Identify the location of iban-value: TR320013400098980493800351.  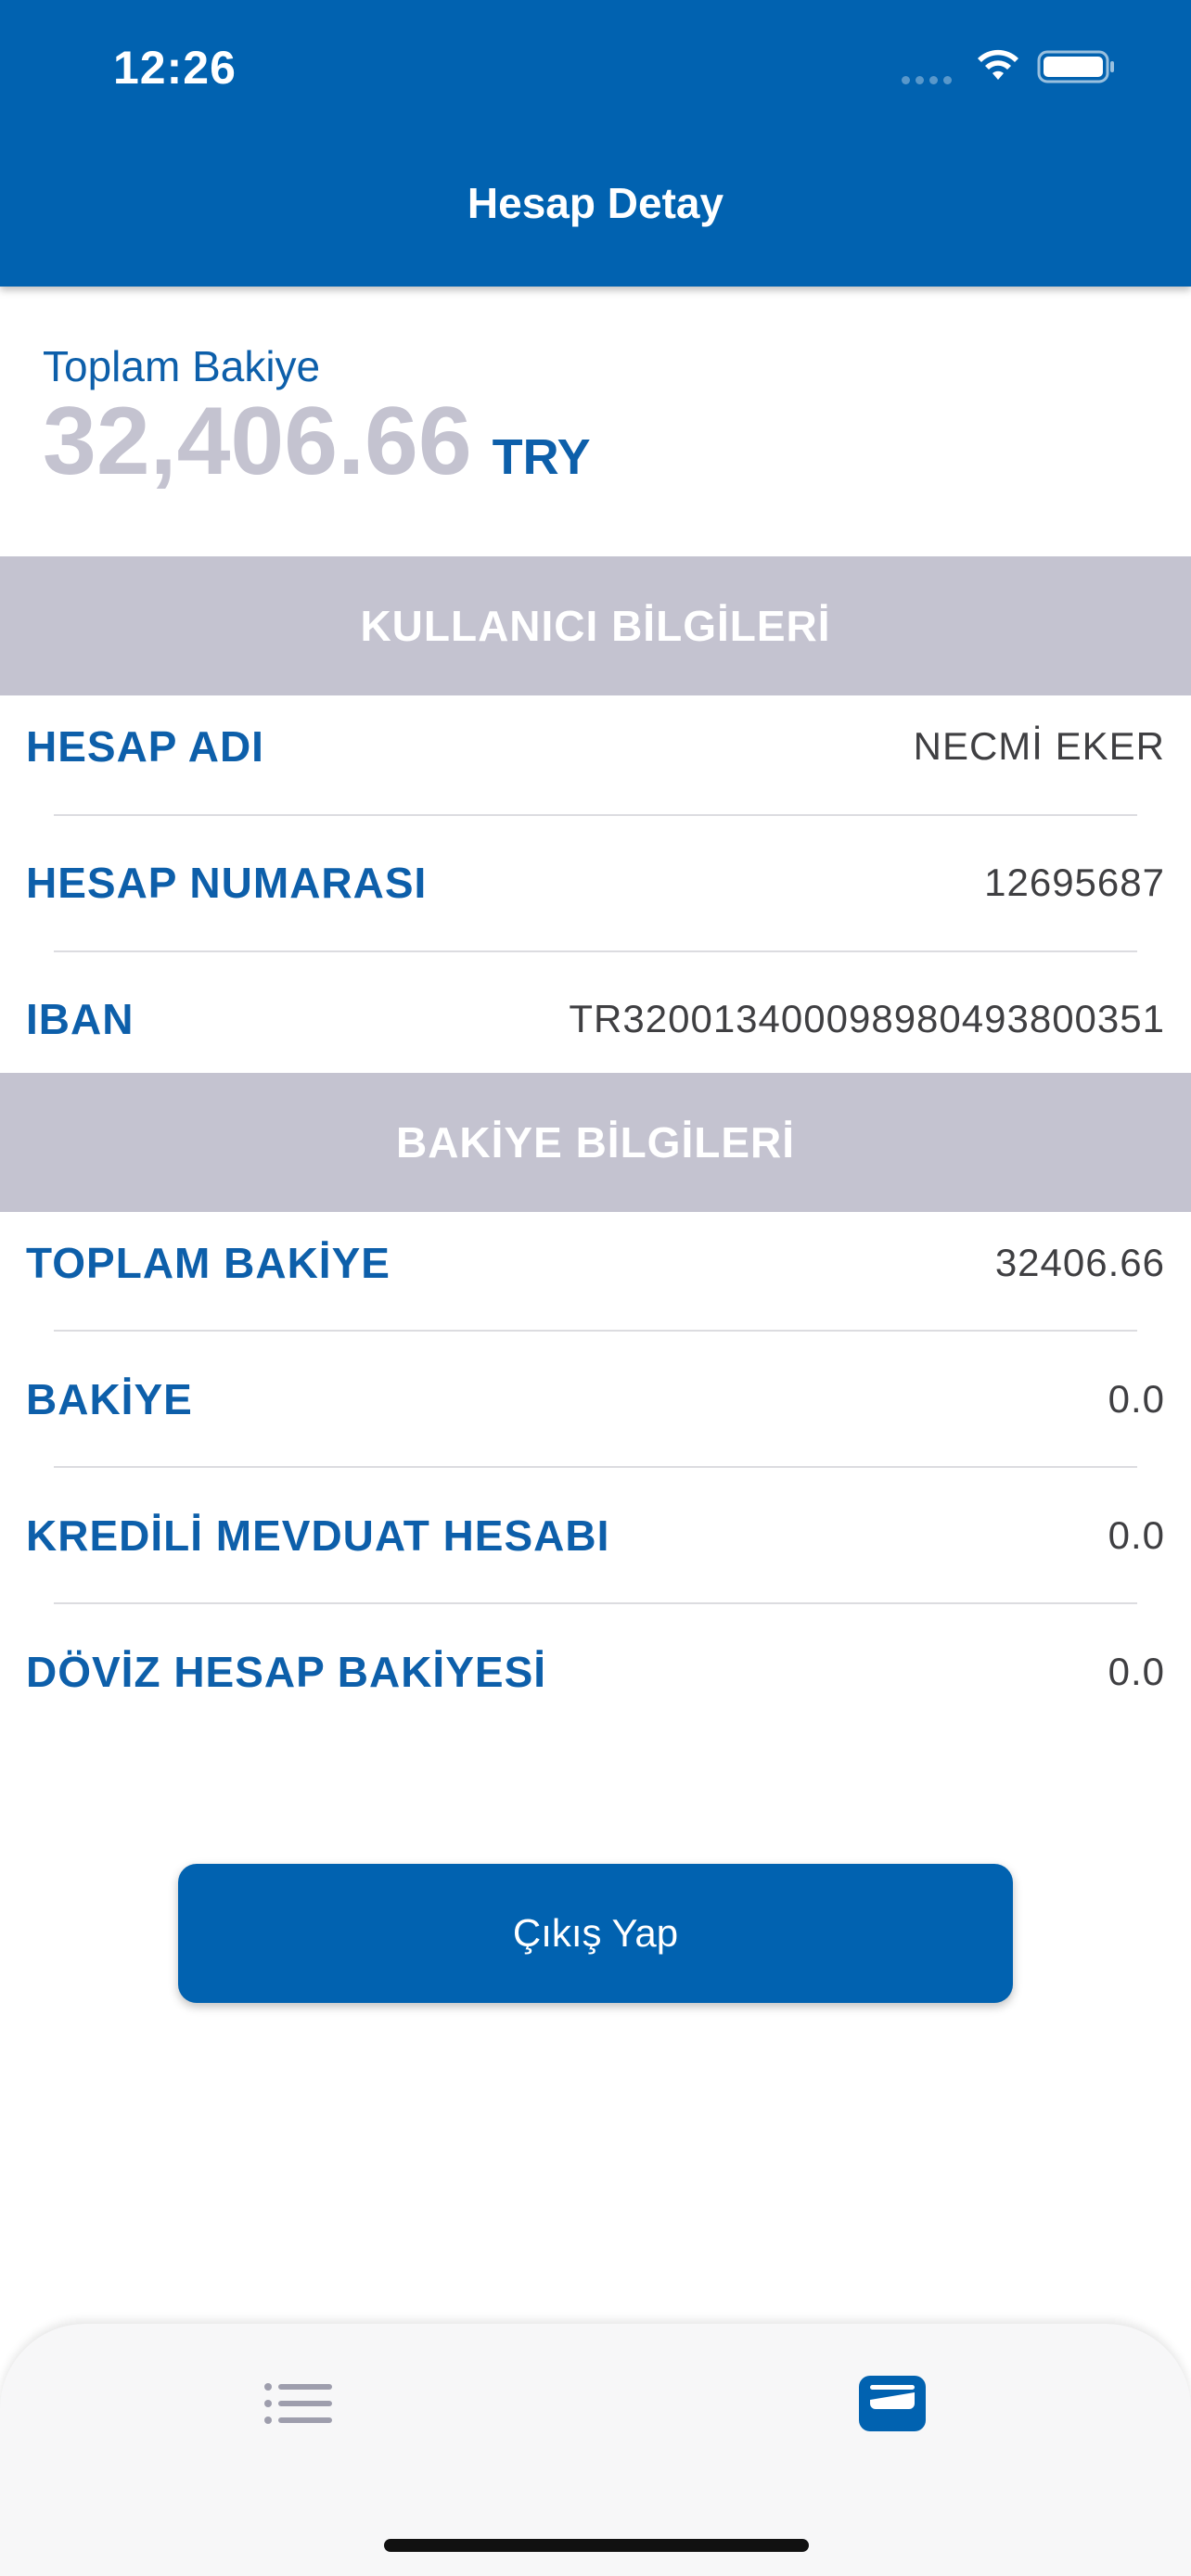
(867, 1018).